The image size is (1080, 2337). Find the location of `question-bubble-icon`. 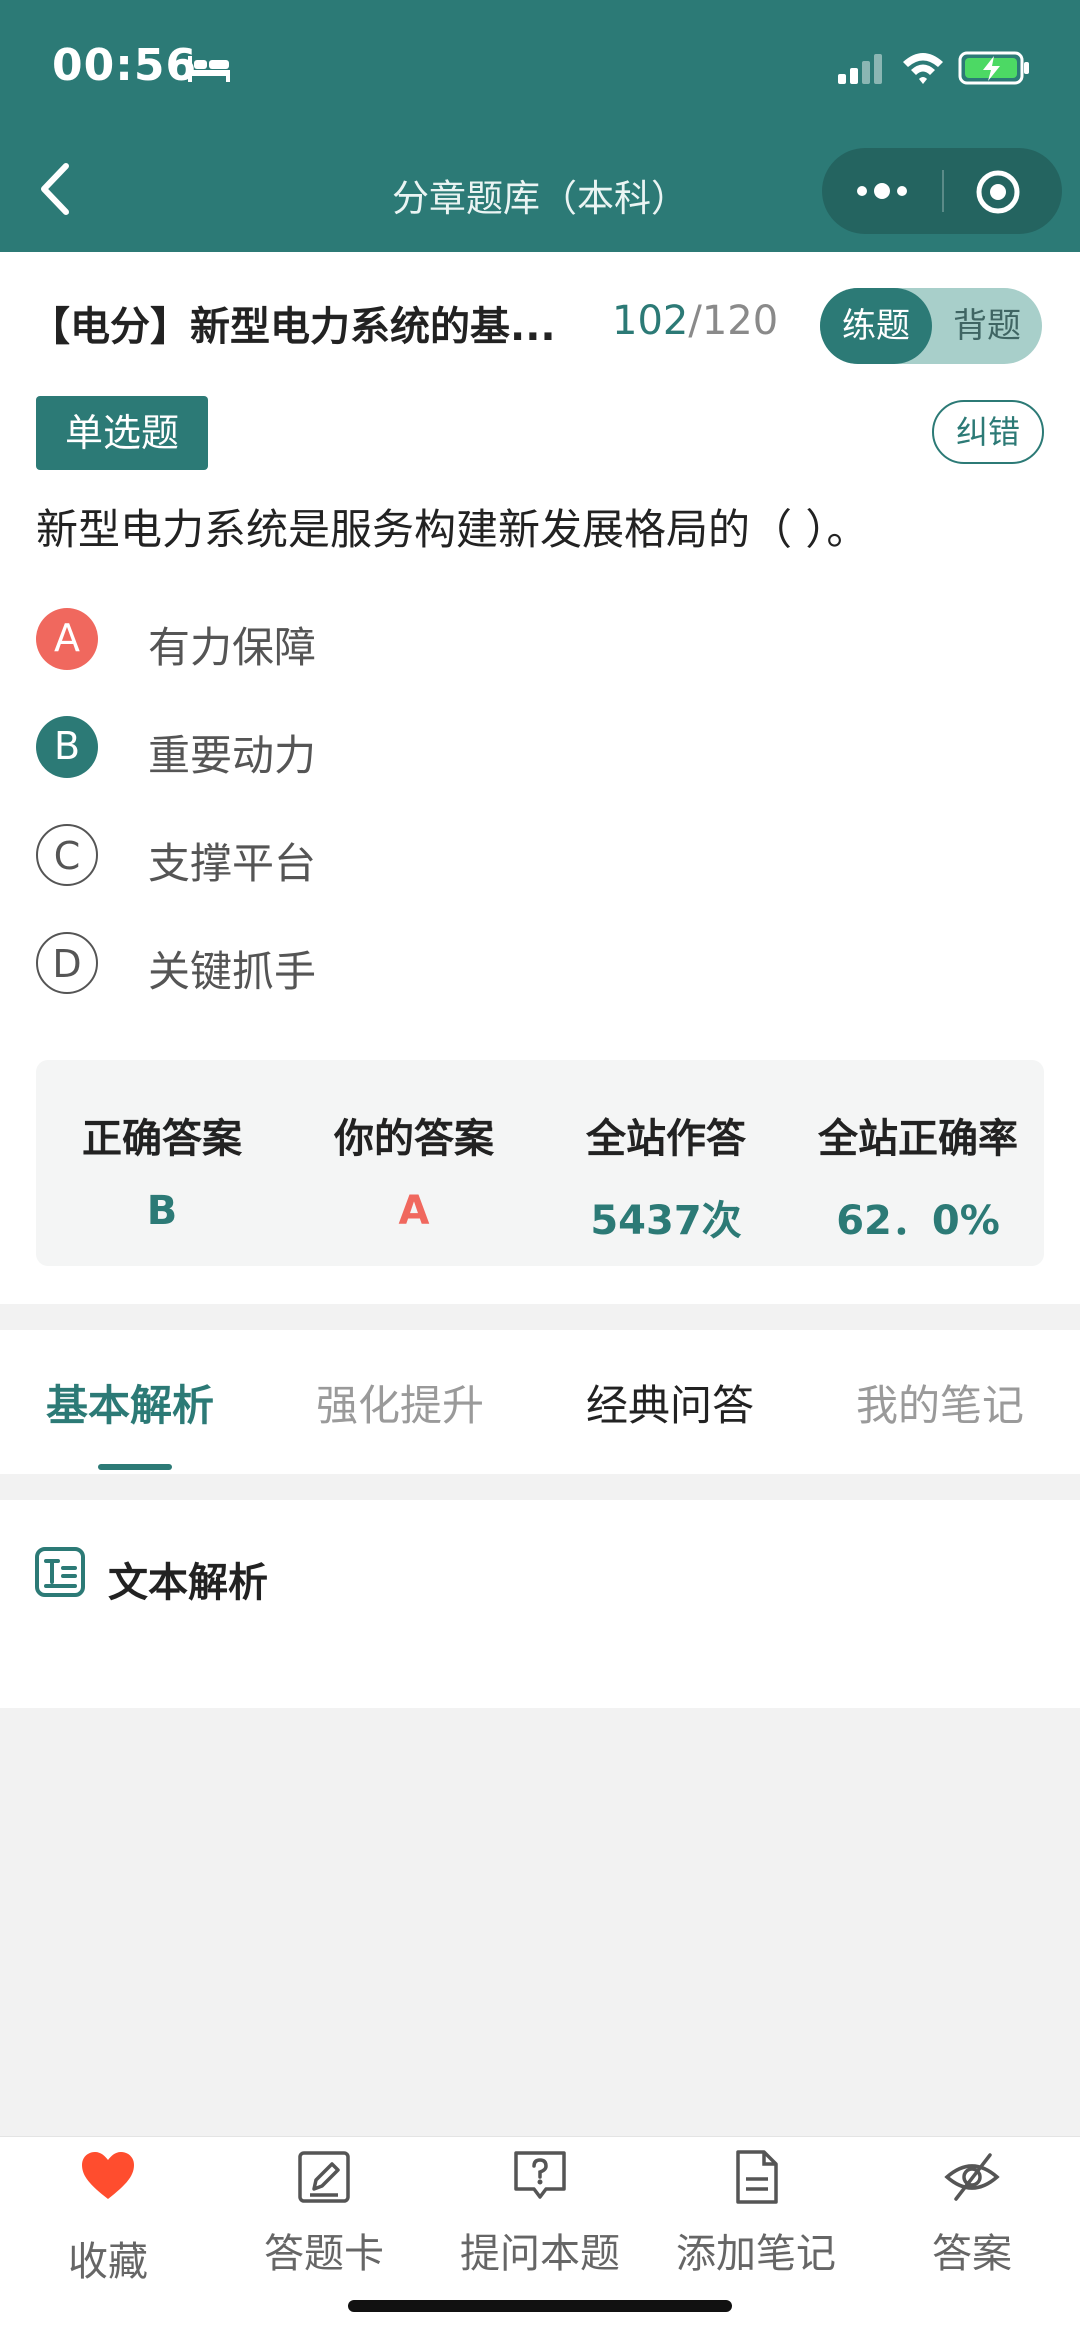

question-bubble-icon is located at coordinates (540, 2175).